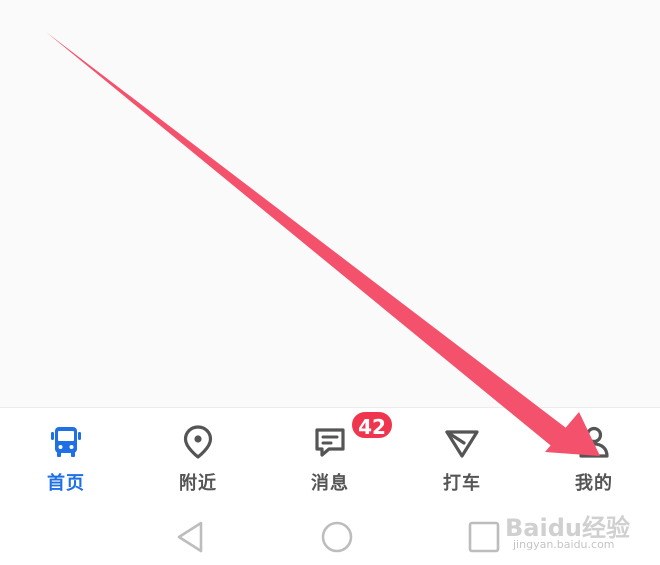  I want to click on bus-icon, so click(66, 442).